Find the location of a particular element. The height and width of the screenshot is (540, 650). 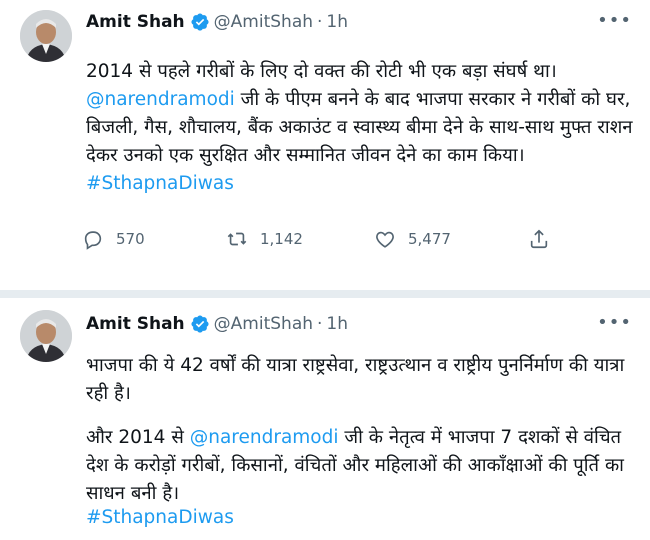

like-button: 5,477 is located at coordinates (412, 239).